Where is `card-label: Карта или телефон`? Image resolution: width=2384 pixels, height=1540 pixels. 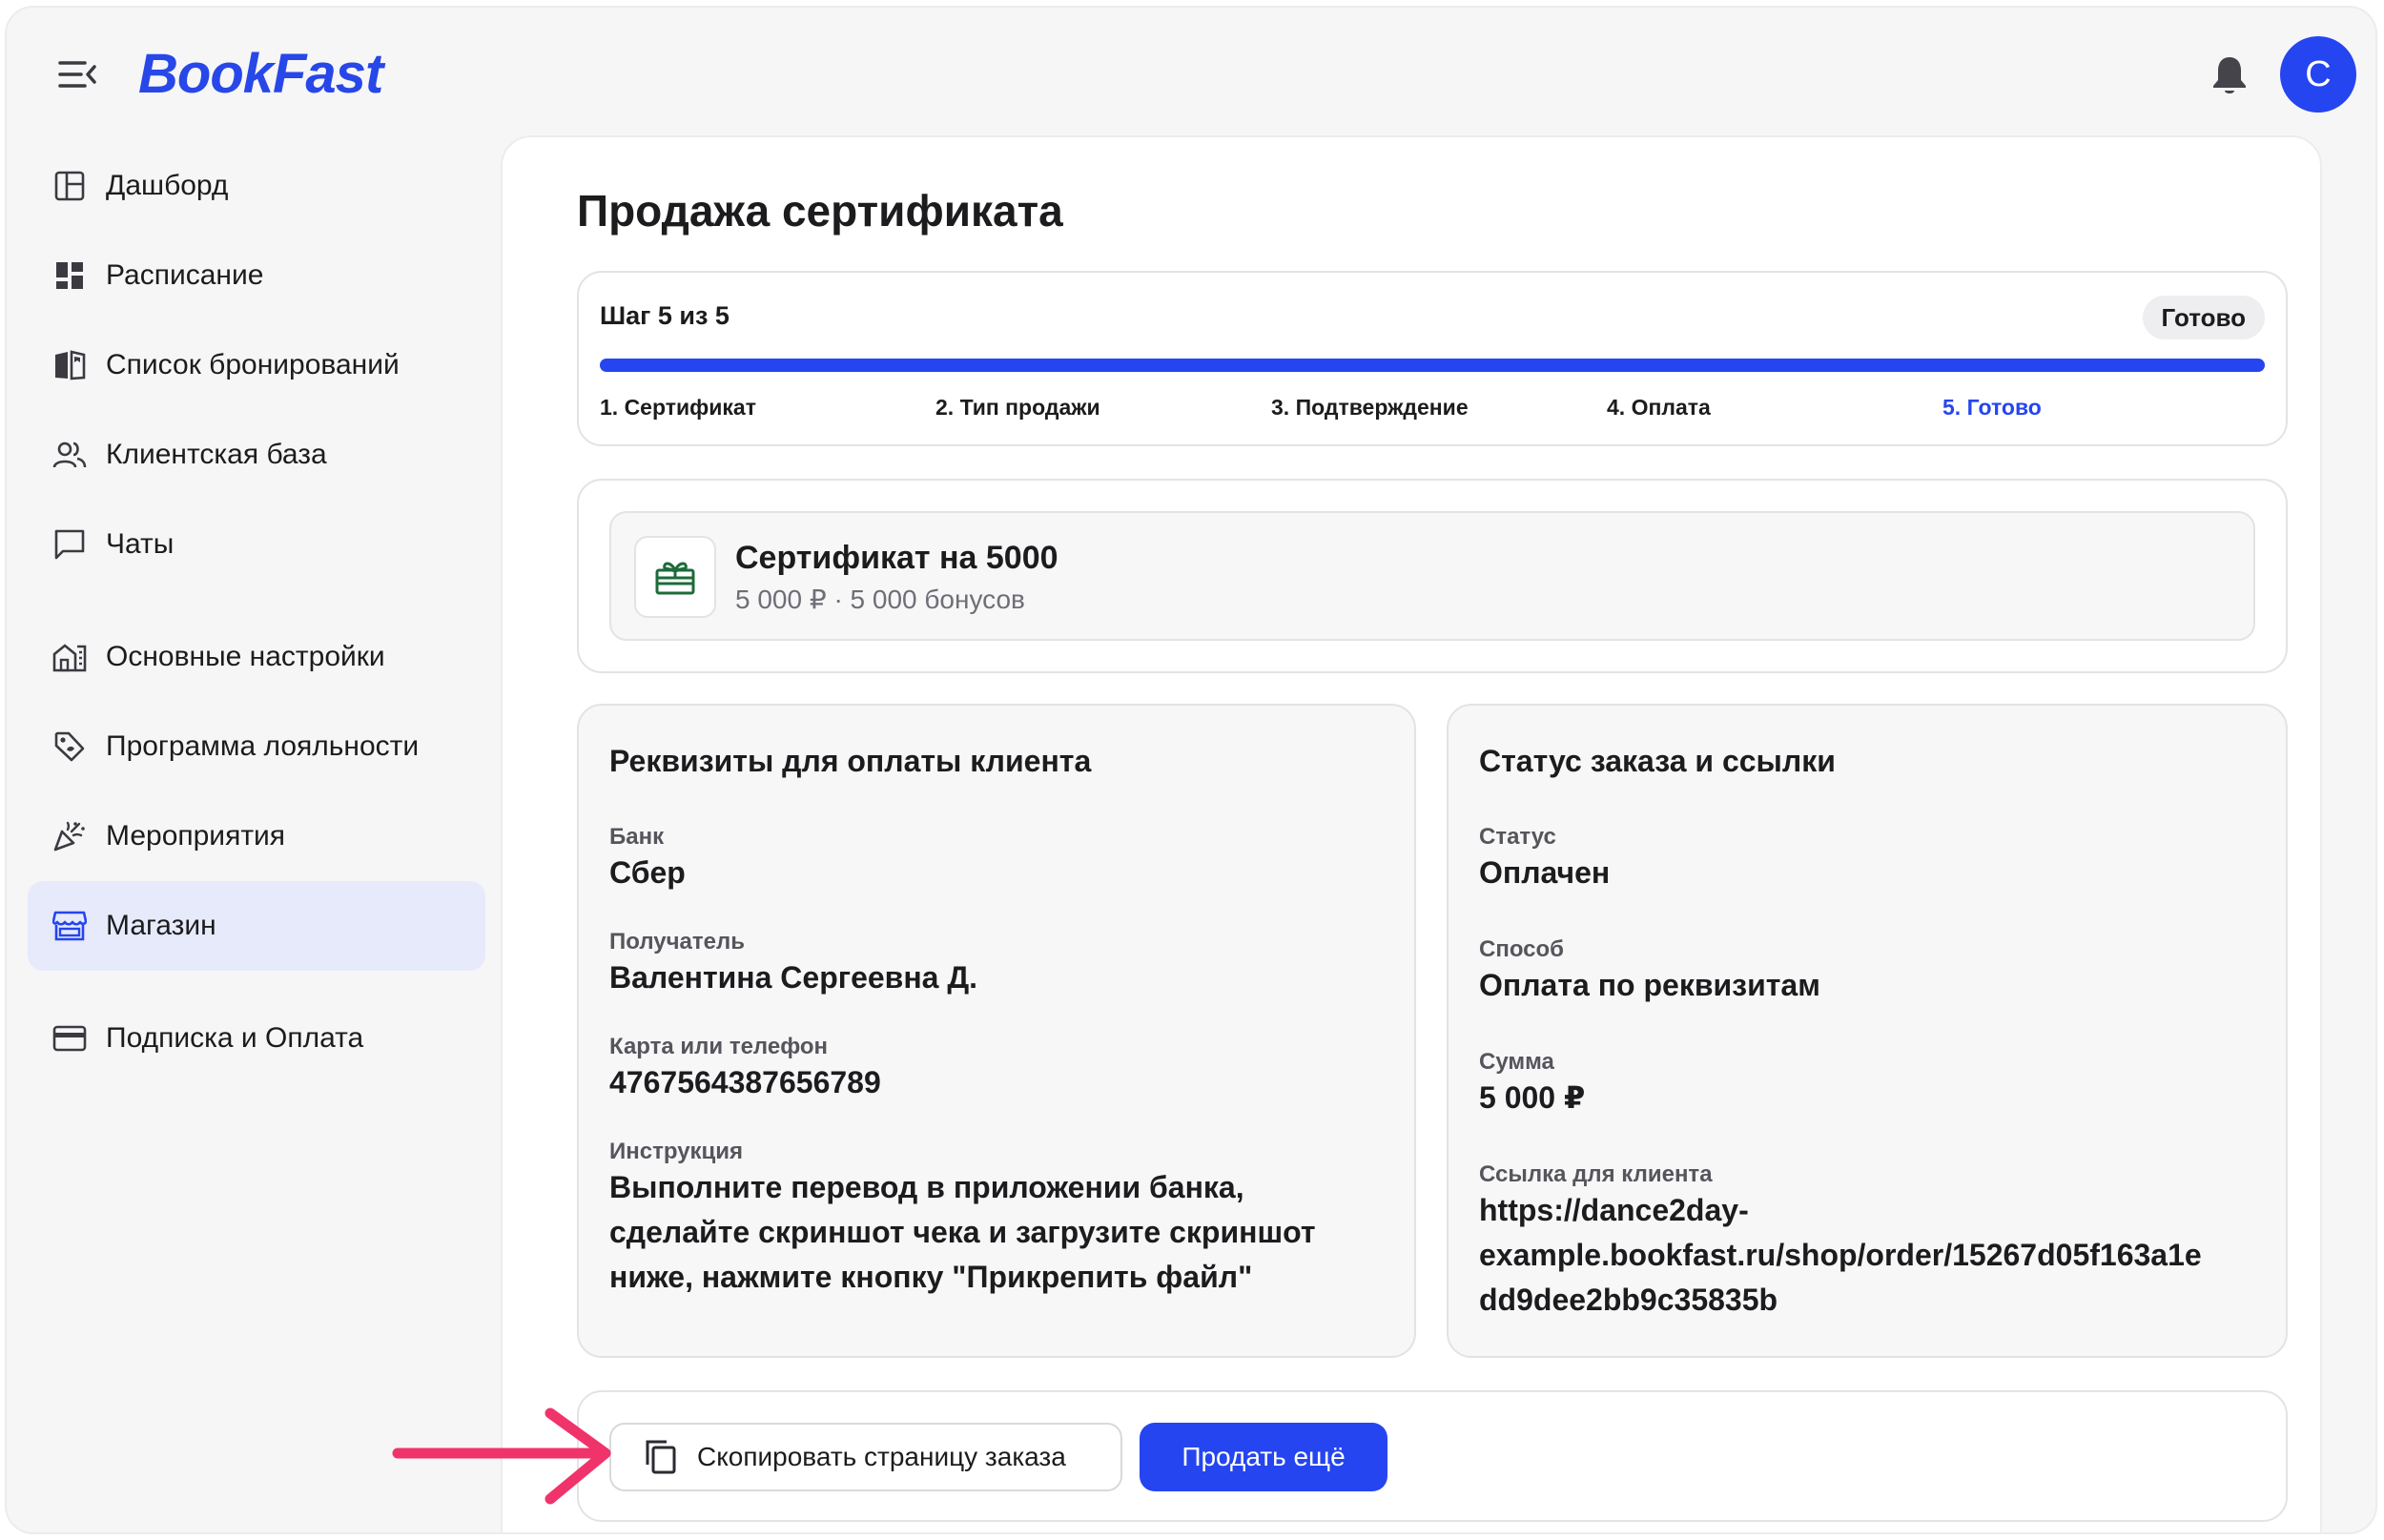 card-label: Карта или телефон is located at coordinates (719, 1046).